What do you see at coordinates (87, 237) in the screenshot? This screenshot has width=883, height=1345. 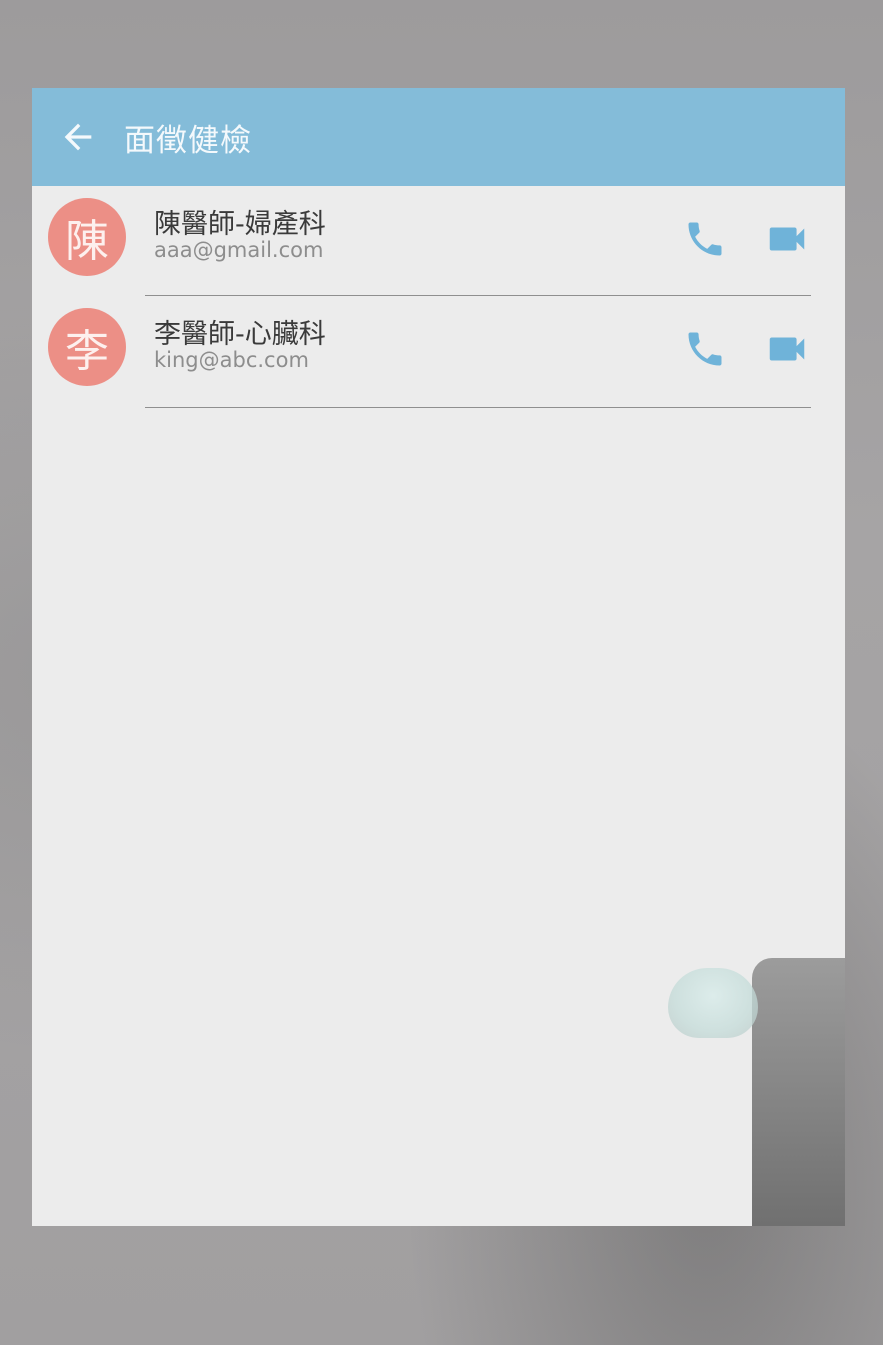 I see `avatar: 陳` at bounding box center [87, 237].